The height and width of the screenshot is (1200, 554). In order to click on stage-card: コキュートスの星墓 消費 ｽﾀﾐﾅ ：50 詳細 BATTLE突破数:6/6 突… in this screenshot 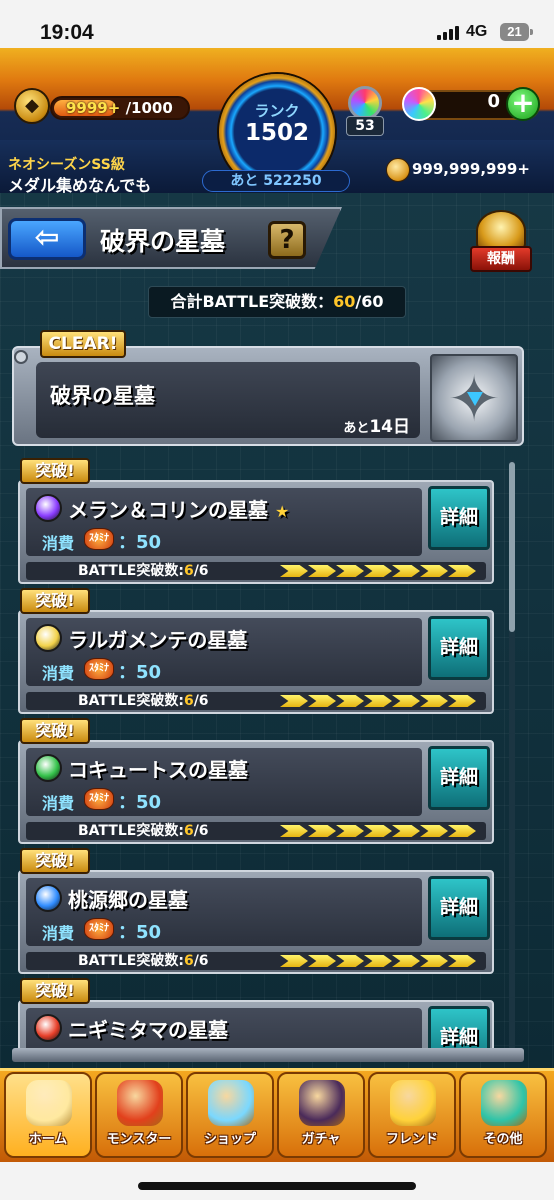, I will do `click(256, 782)`.